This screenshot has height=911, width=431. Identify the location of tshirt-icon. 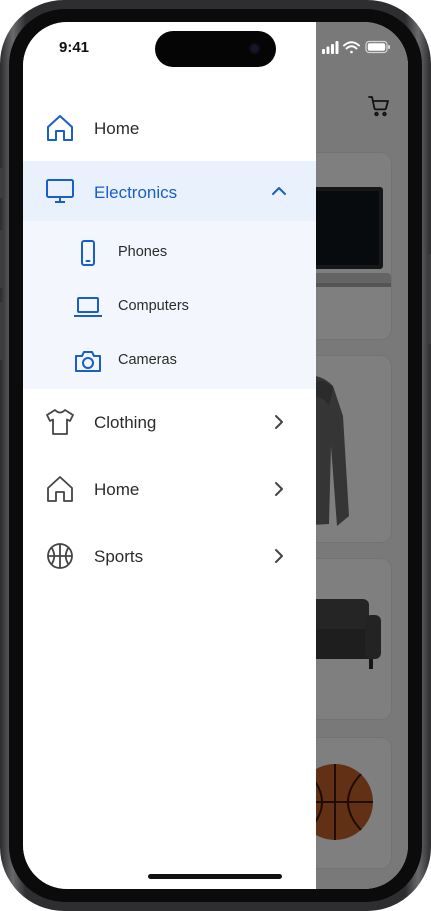
(60, 422).